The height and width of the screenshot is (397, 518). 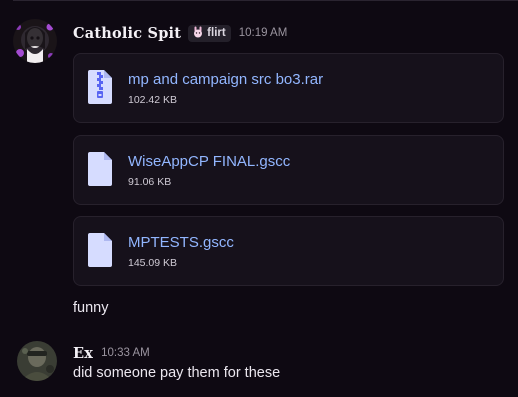 What do you see at coordinates (265, 0) in the screenshot?
I see `divider` at bounding box center [265, 0].